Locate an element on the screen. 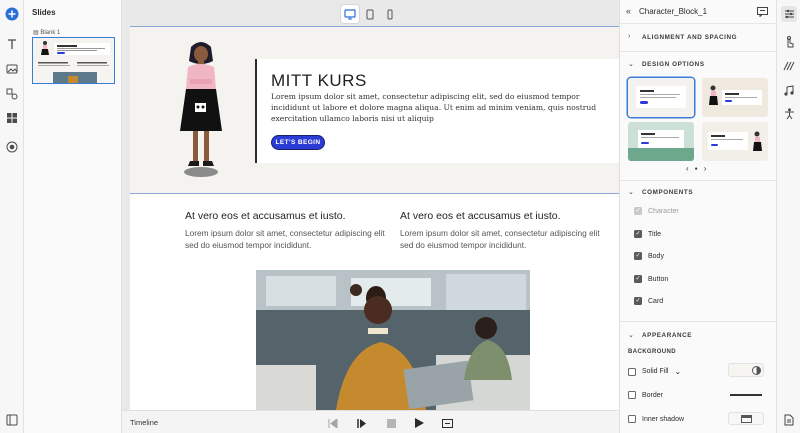  desktop-icon is located at coordinates (350, 13).